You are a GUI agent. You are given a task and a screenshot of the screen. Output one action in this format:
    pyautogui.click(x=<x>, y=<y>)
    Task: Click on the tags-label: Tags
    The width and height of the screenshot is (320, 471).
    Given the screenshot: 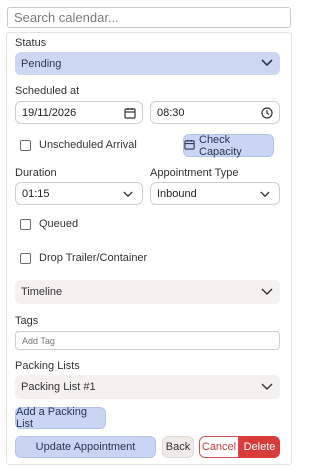 What is the action you would take?
    pyautogui.click(x=27, y=321)
    